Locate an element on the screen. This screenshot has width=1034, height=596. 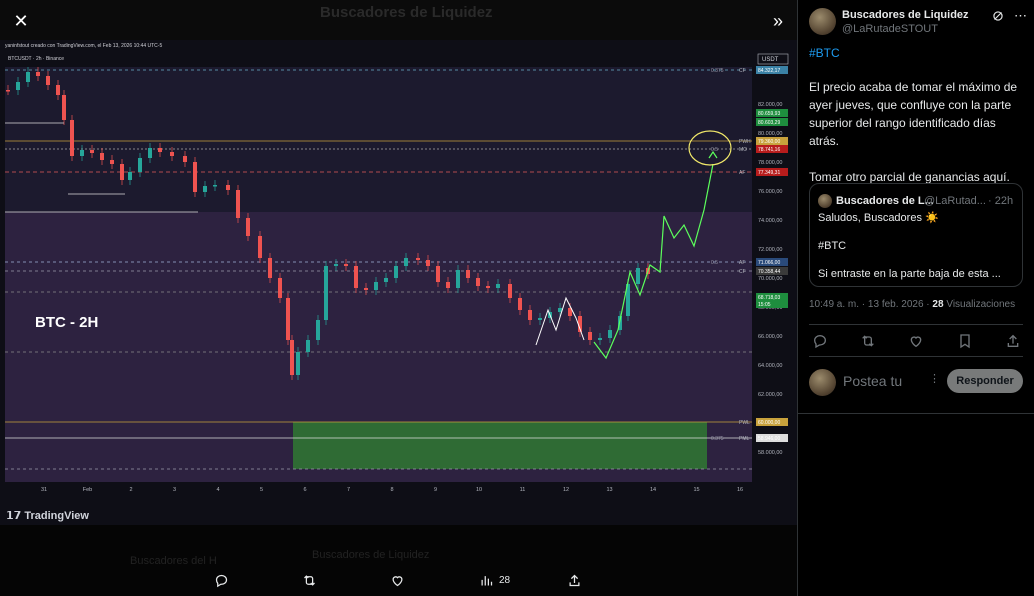
price-tick: 82.000,00 is located at coordinates (770, 105).